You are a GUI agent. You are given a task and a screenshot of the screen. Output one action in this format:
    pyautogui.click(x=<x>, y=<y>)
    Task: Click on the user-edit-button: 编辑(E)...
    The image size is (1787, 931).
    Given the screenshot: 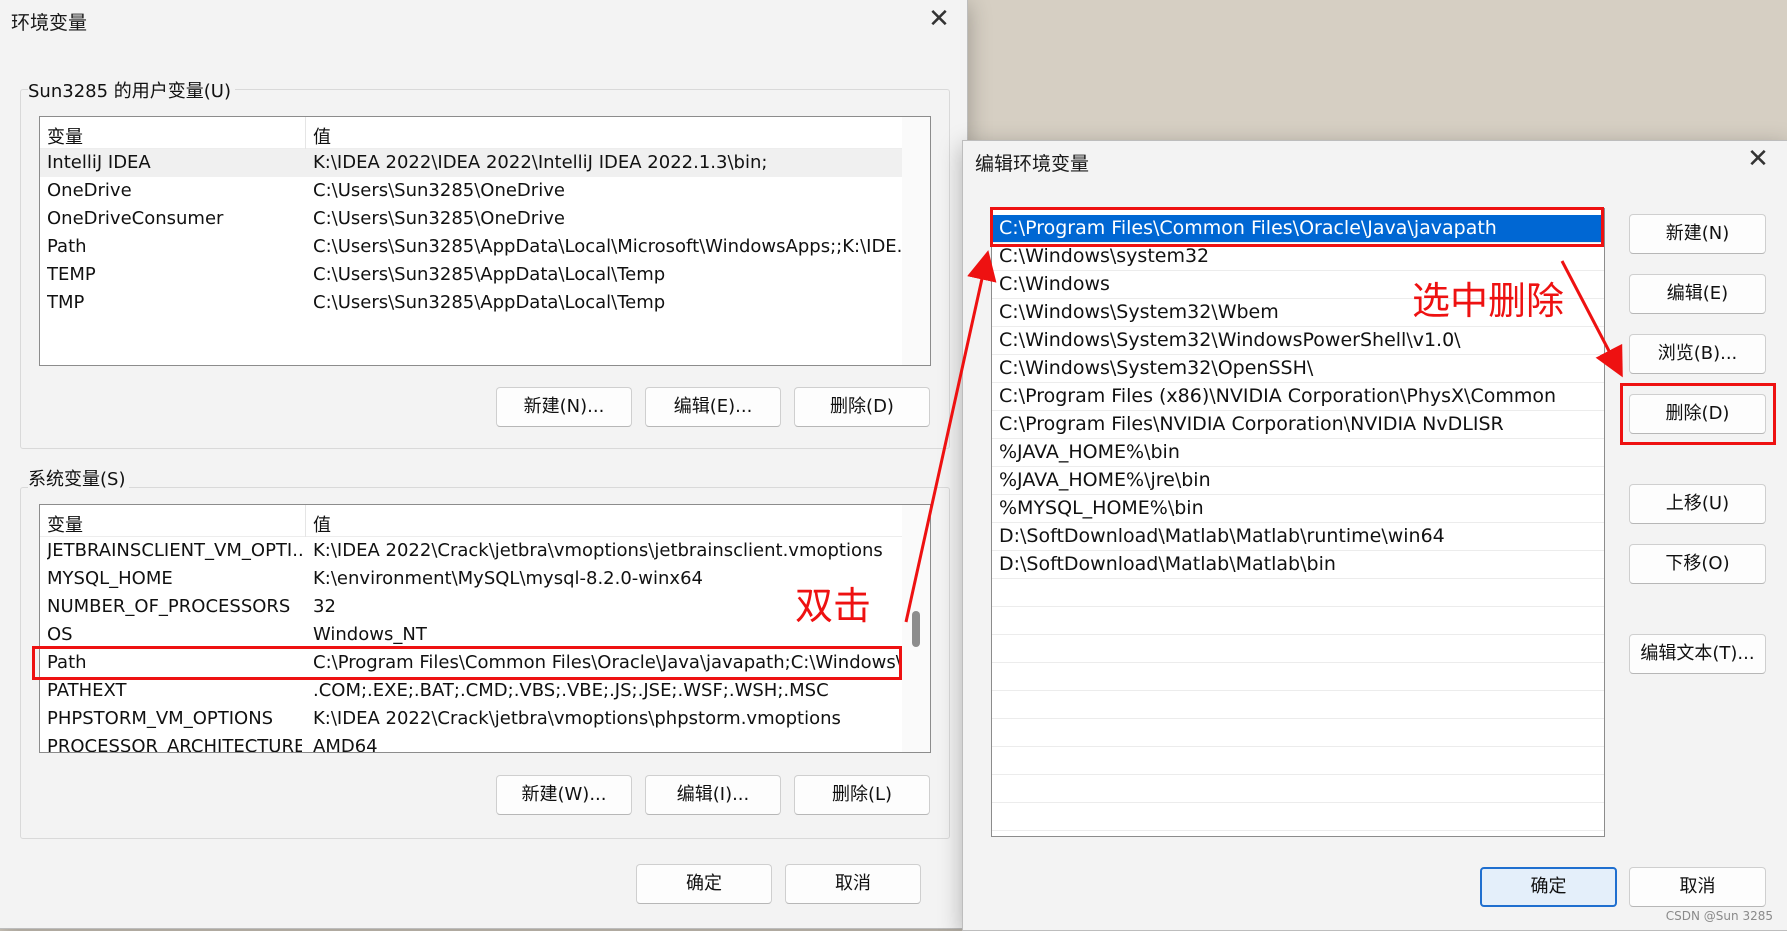 What is the action you would take?
    pyautogui.click(x=713, y=407)
    